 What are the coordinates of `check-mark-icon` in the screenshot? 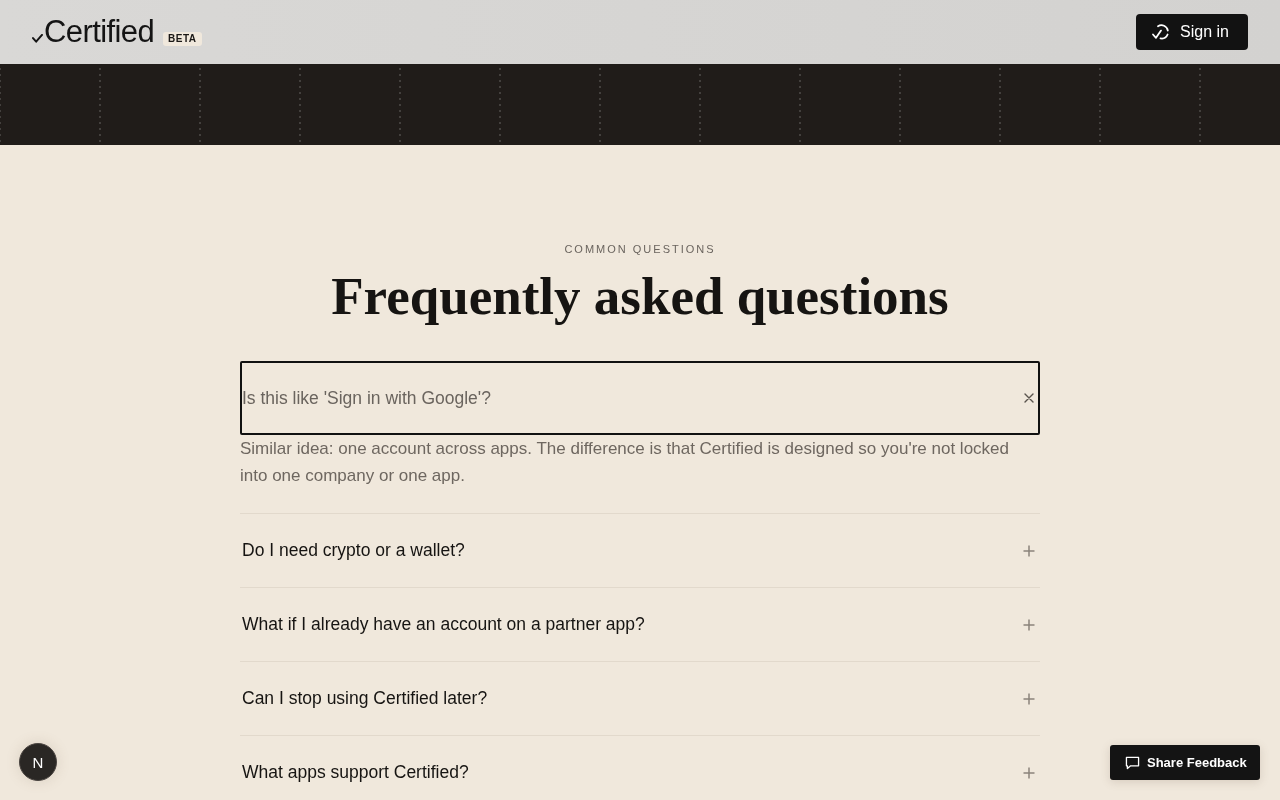 It's located at (37, 38).